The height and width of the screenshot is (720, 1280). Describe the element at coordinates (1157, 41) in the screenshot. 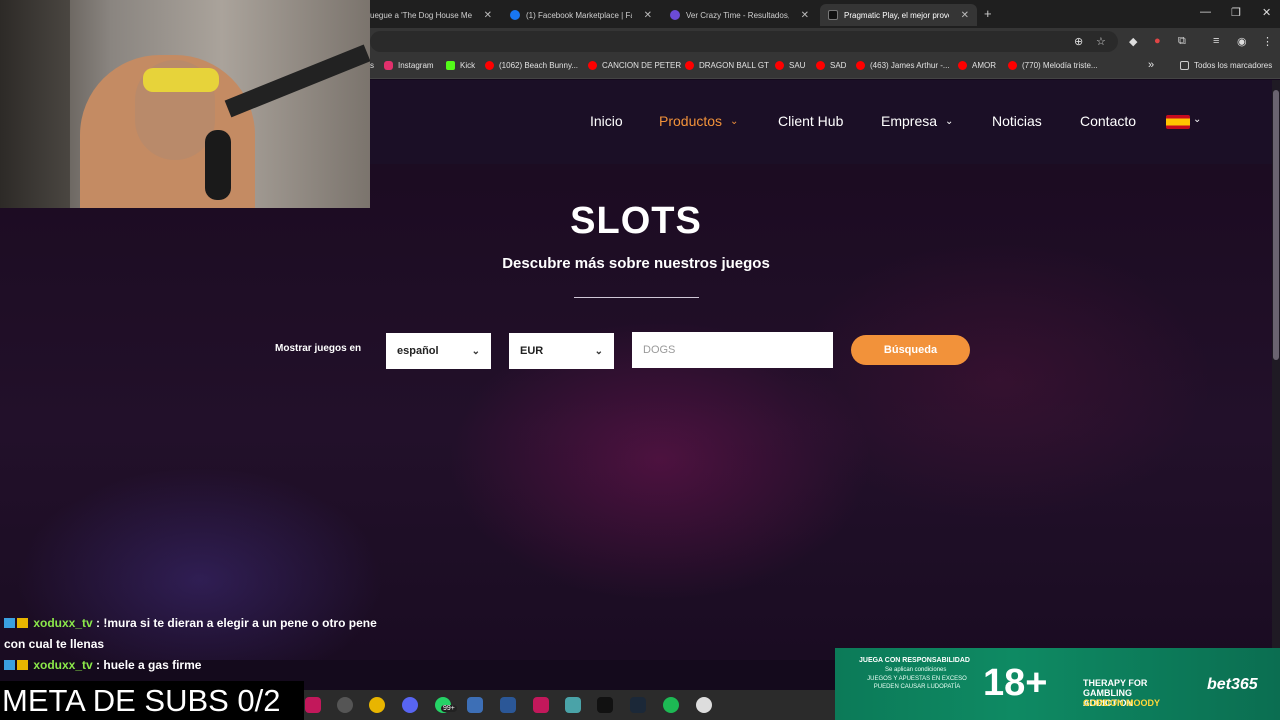

I see `extension-badge-icon: ●` at that location.